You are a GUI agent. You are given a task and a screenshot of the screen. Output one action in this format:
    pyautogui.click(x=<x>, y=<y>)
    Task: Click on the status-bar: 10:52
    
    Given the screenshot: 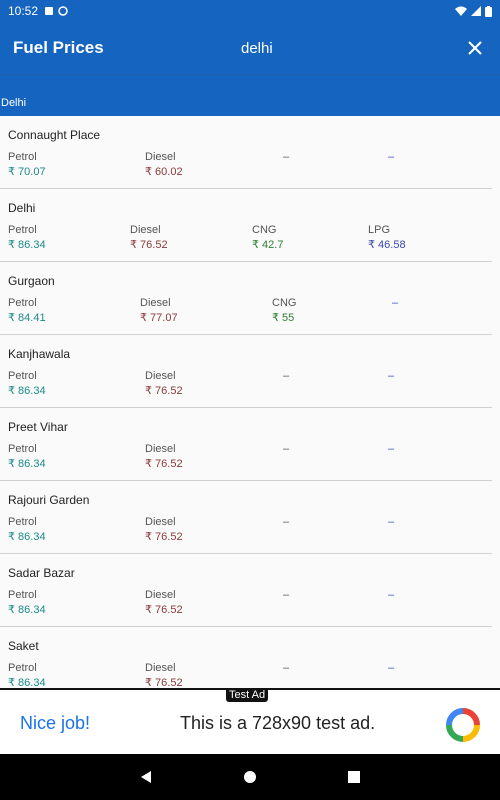 What is the action you would take?
    pyautogui.click(x=250, y=11)
    